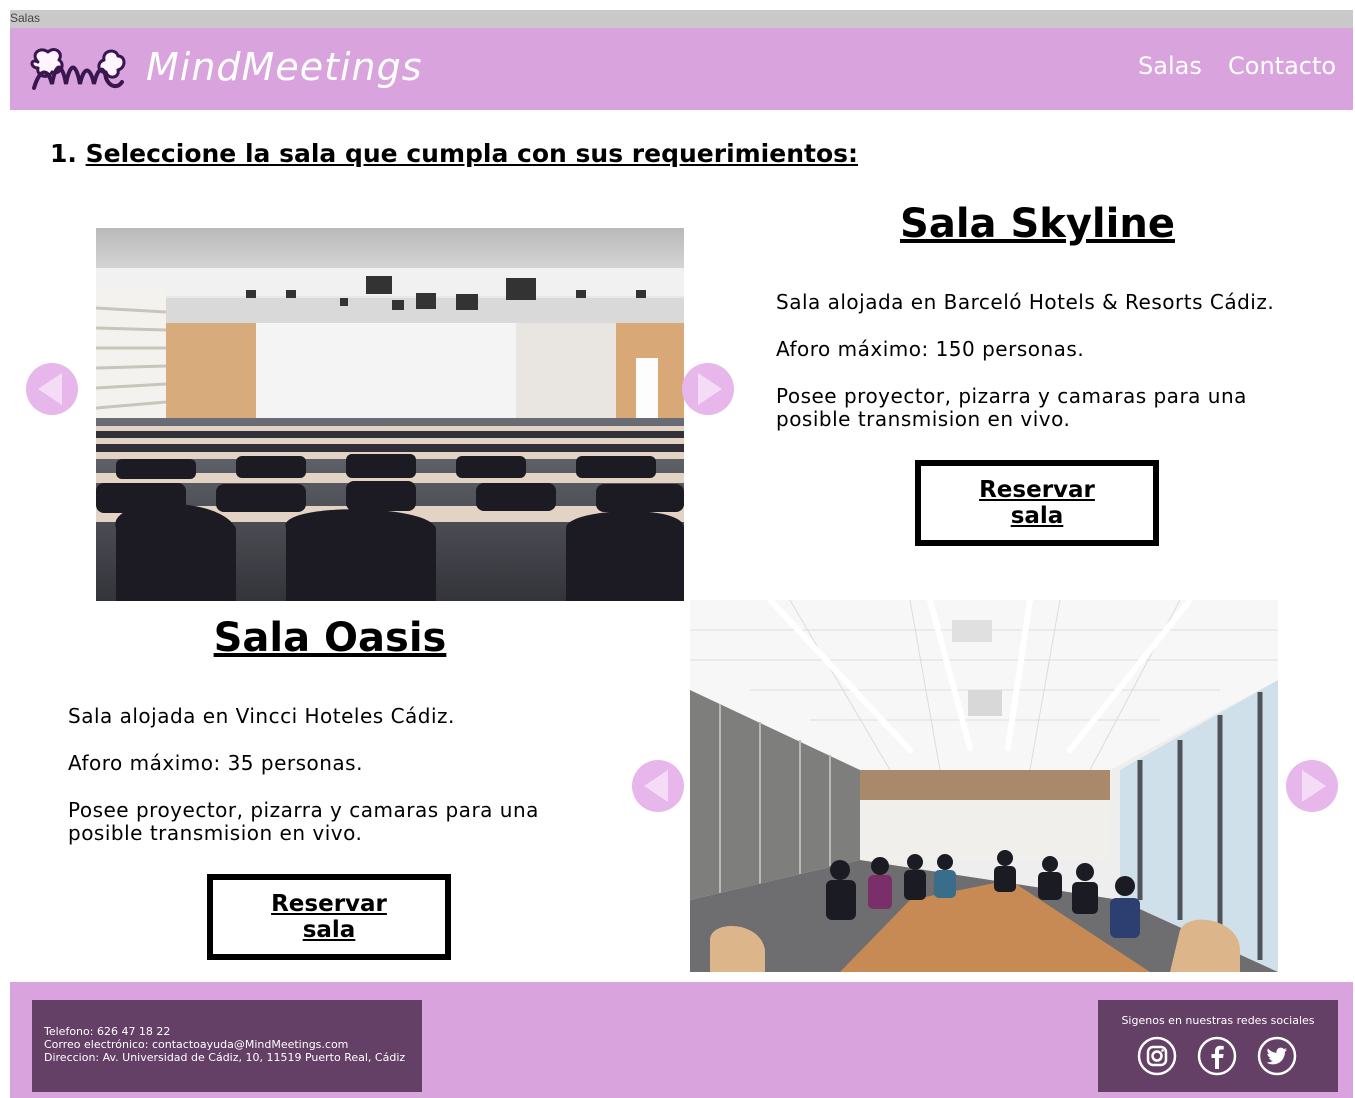  What do you see at coordinates (1282, 66) in the screenshot?
I see `nav-link-contacto: Contacto` at bounding box center [1282, 66].